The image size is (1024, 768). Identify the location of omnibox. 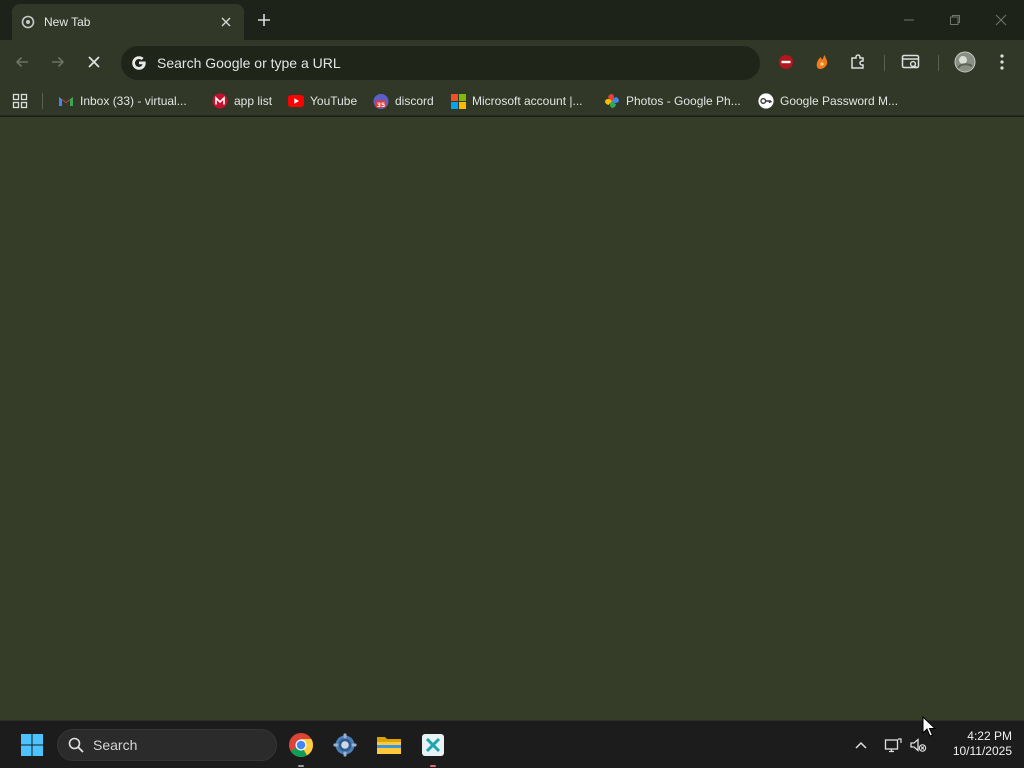
(440, 63).